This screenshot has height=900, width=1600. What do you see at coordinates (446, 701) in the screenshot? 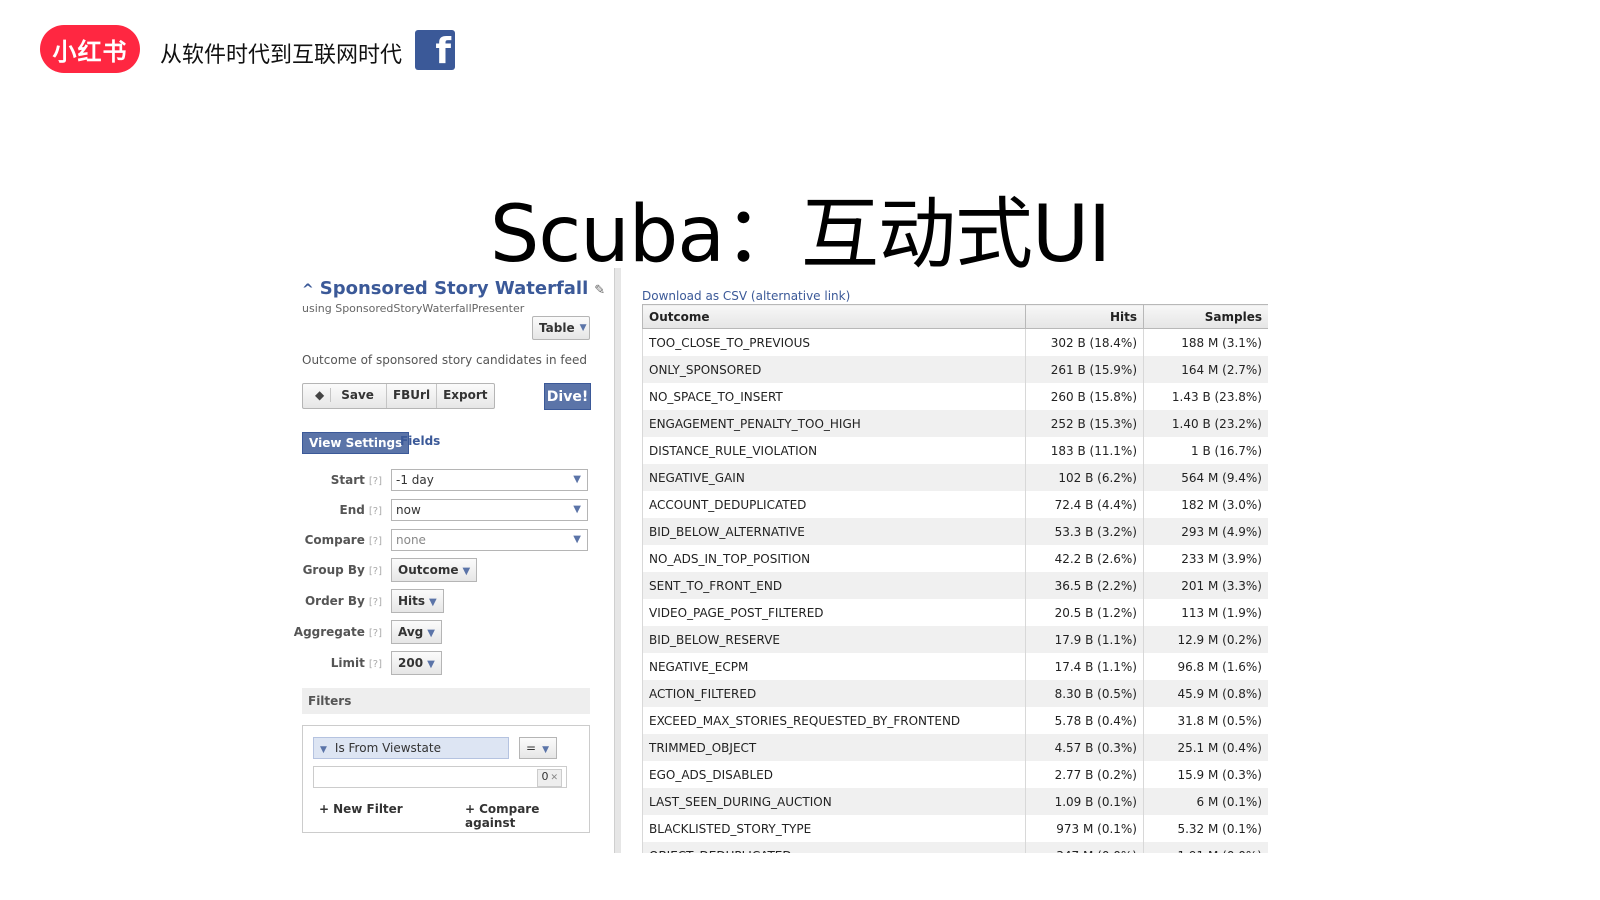
I see `filters-header: Filters` at bounding box center [446, 701].